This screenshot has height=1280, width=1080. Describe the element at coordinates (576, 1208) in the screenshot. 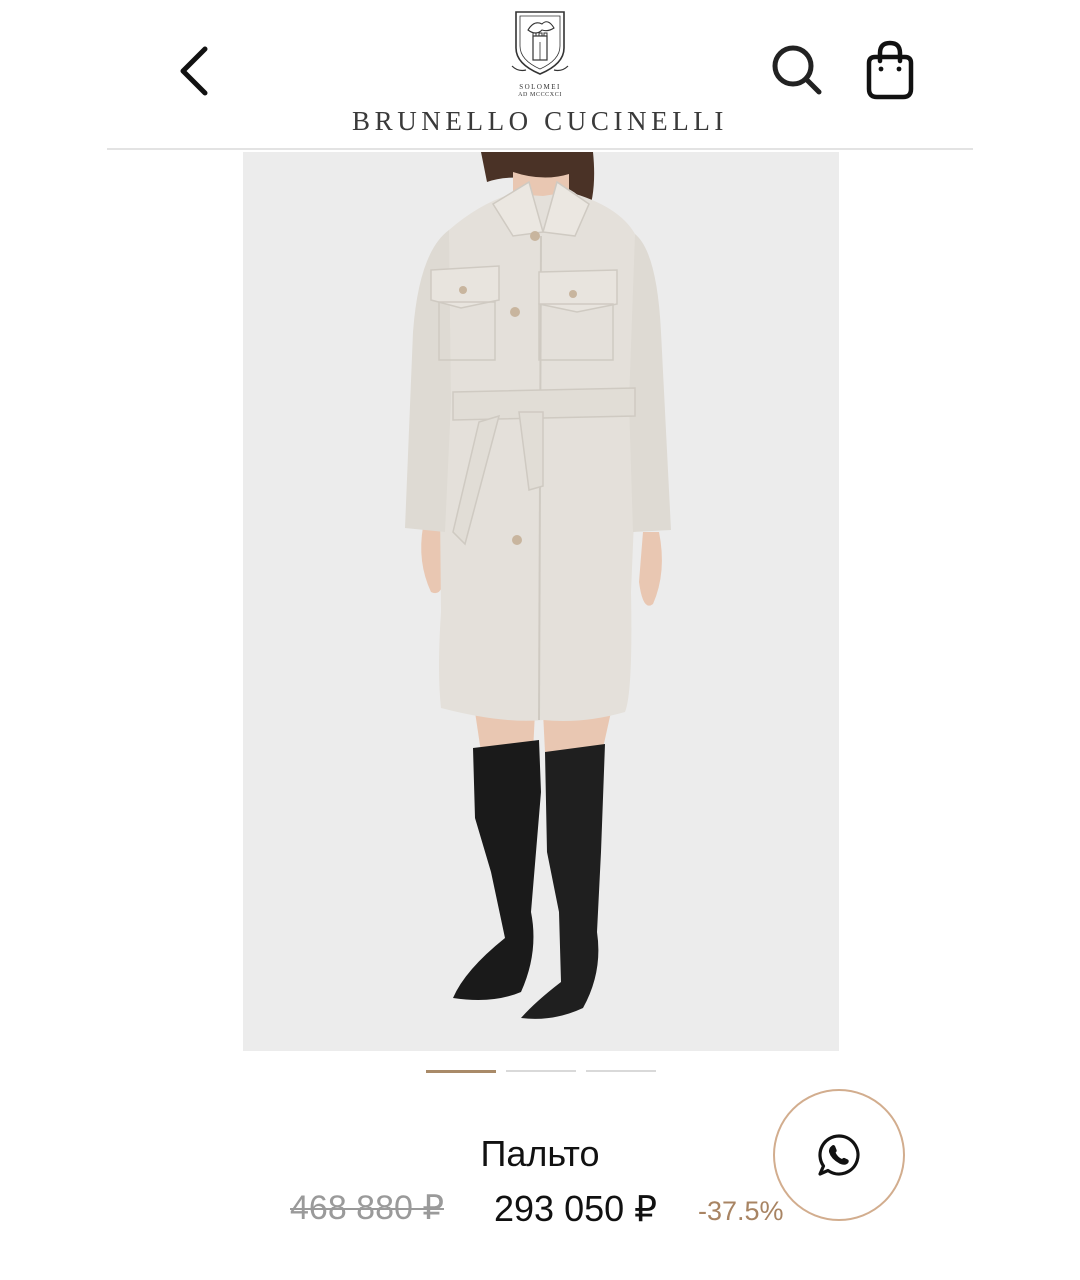

I see `current-price: 293 050 ₽` at that location.